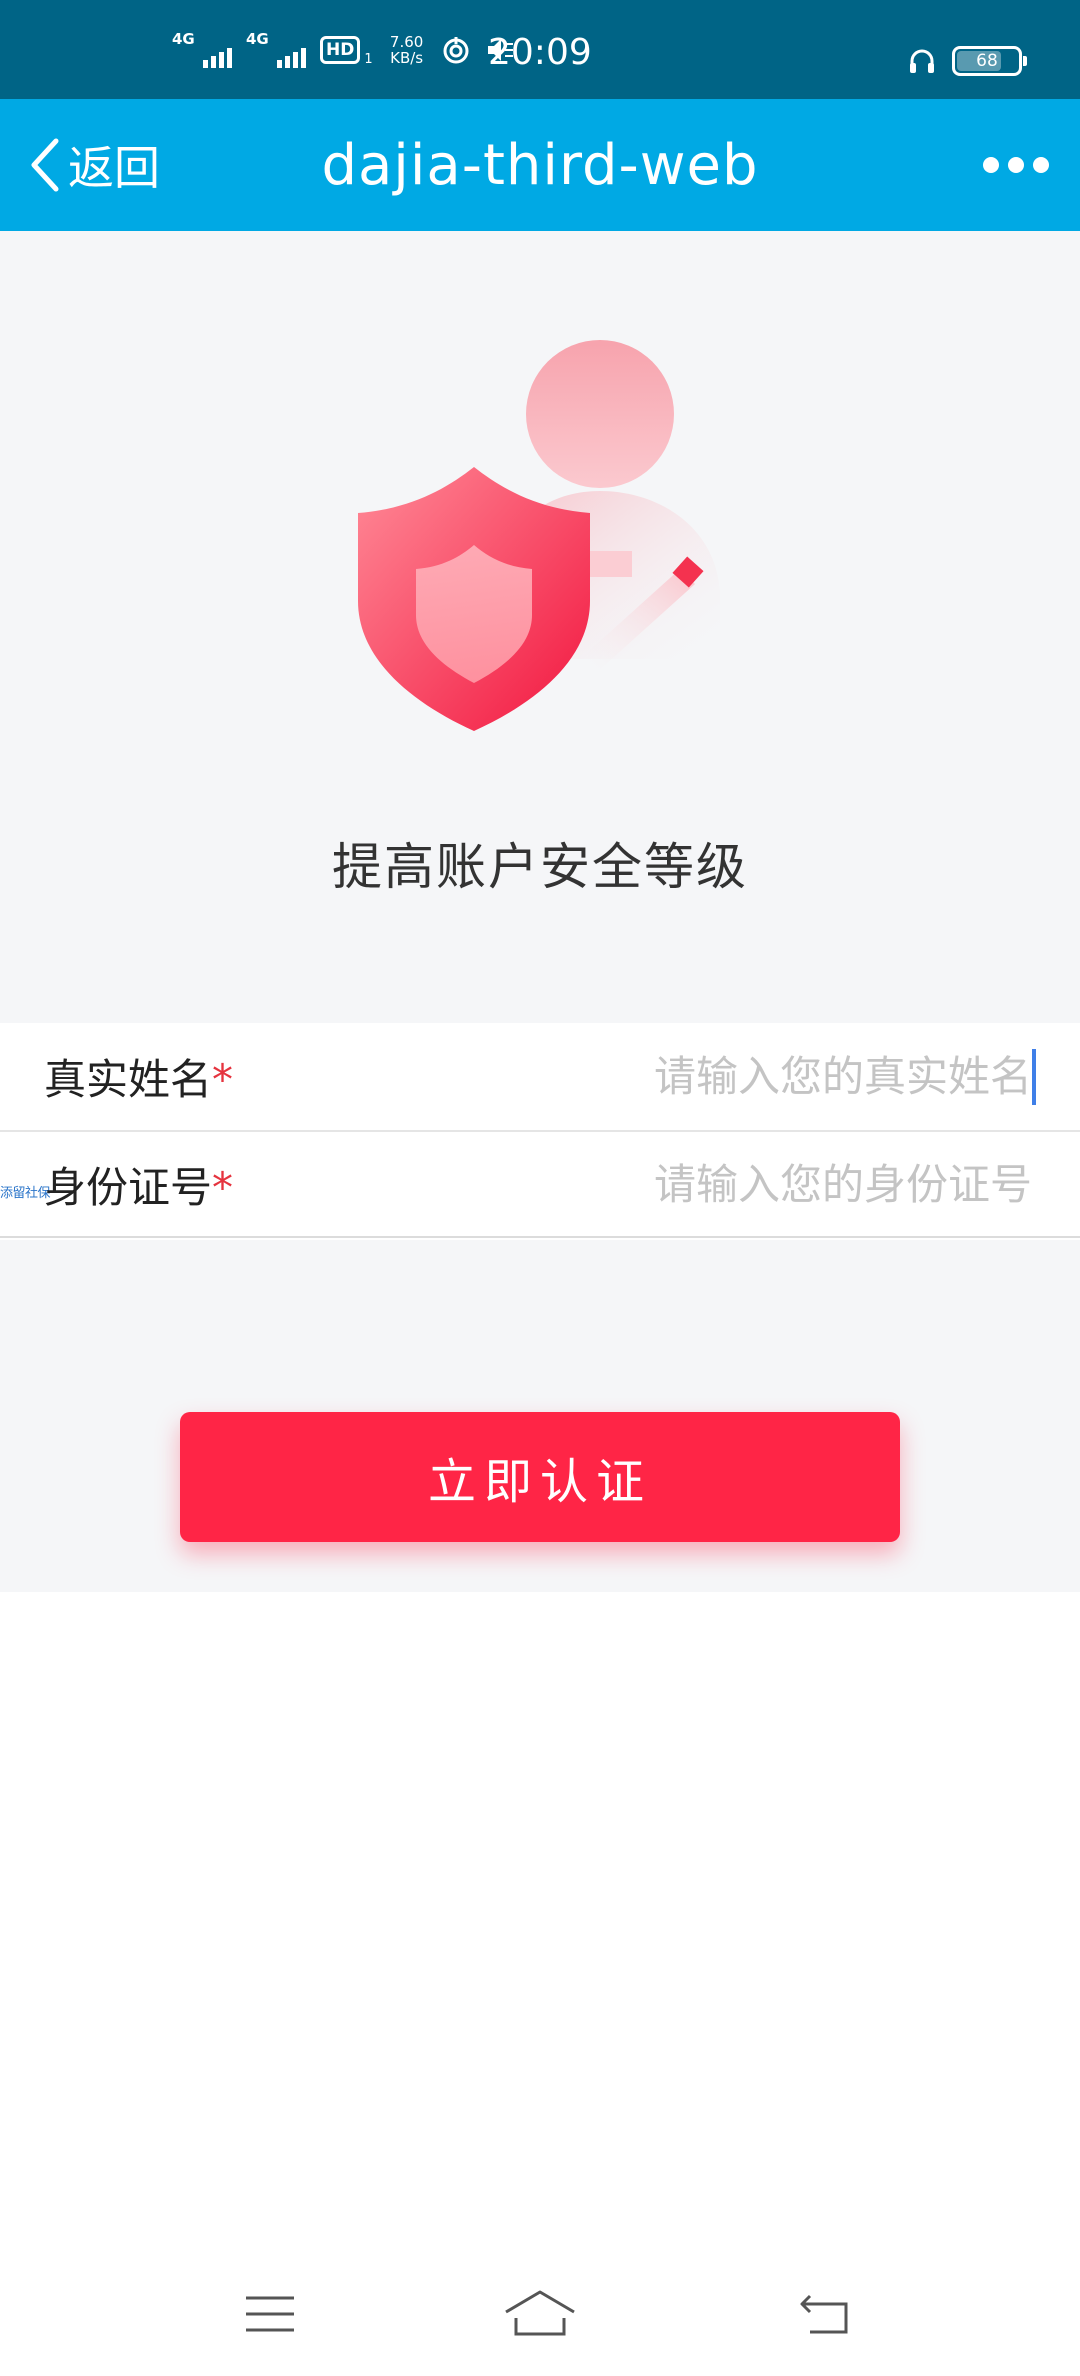 This screenshot has height=2376, width=1080. What do you see at coordinates (183, 39) in the screenshot?
I see `network-type-1: 4G` at bounding box center [183, 39].